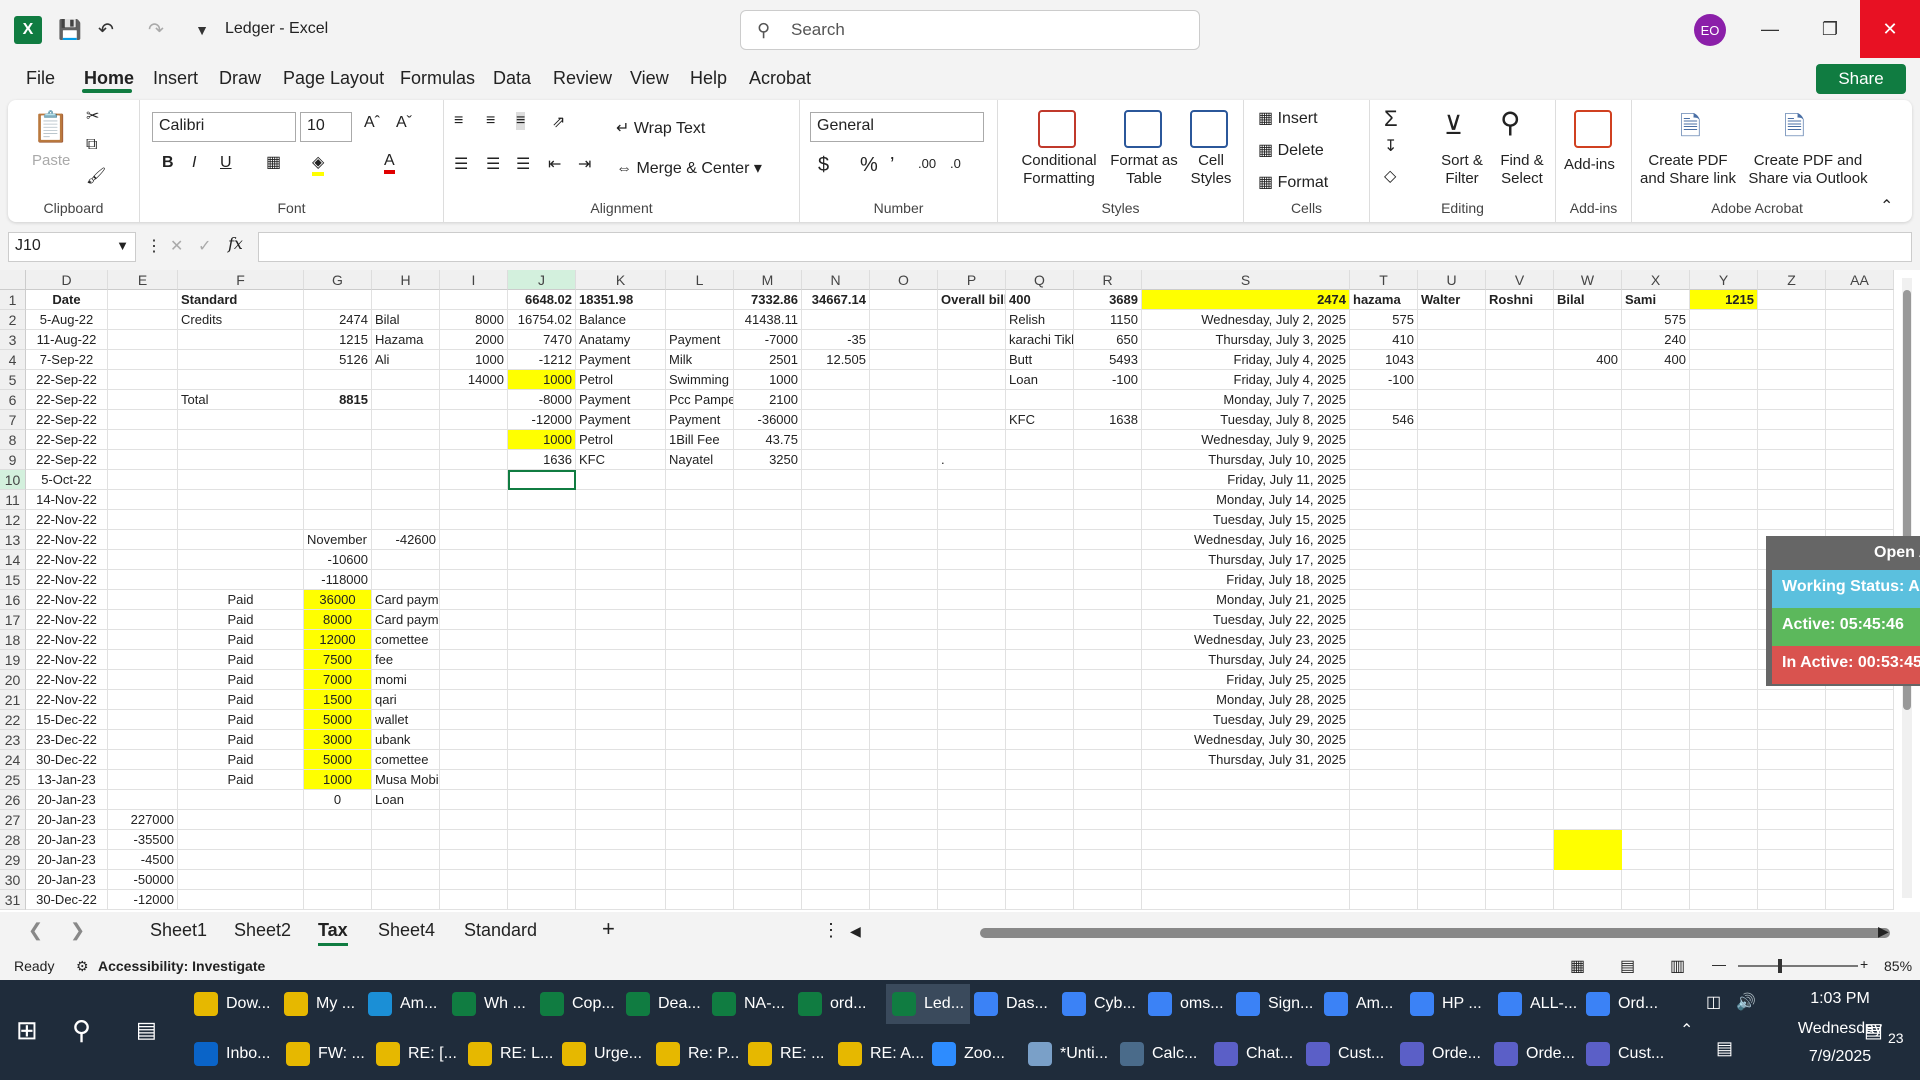  Describe the element at coordinates (621, 900) in the screenshot. I see `cell-K31` at that location.